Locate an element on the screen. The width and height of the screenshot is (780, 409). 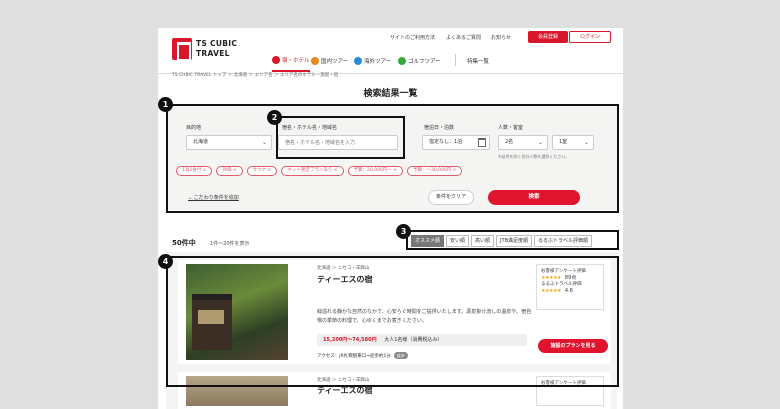
nav-overseas-label: 海外ツアー is located at coordinates (378, 62).